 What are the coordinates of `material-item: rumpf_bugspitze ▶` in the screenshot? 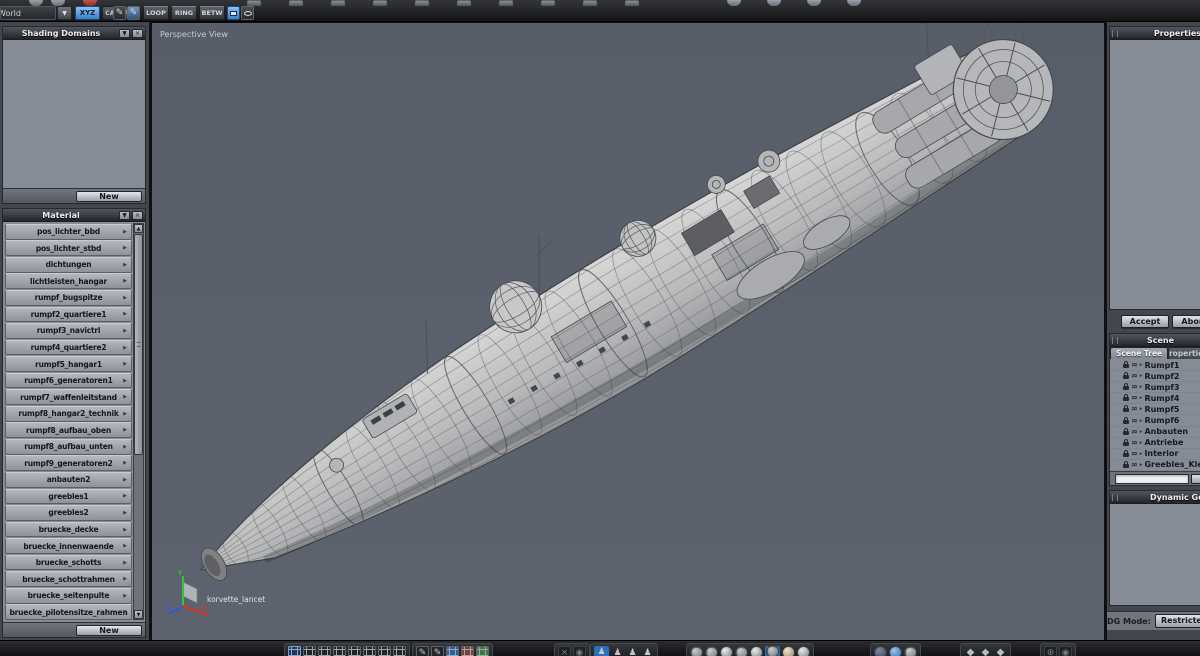 It's located at (68, 297).